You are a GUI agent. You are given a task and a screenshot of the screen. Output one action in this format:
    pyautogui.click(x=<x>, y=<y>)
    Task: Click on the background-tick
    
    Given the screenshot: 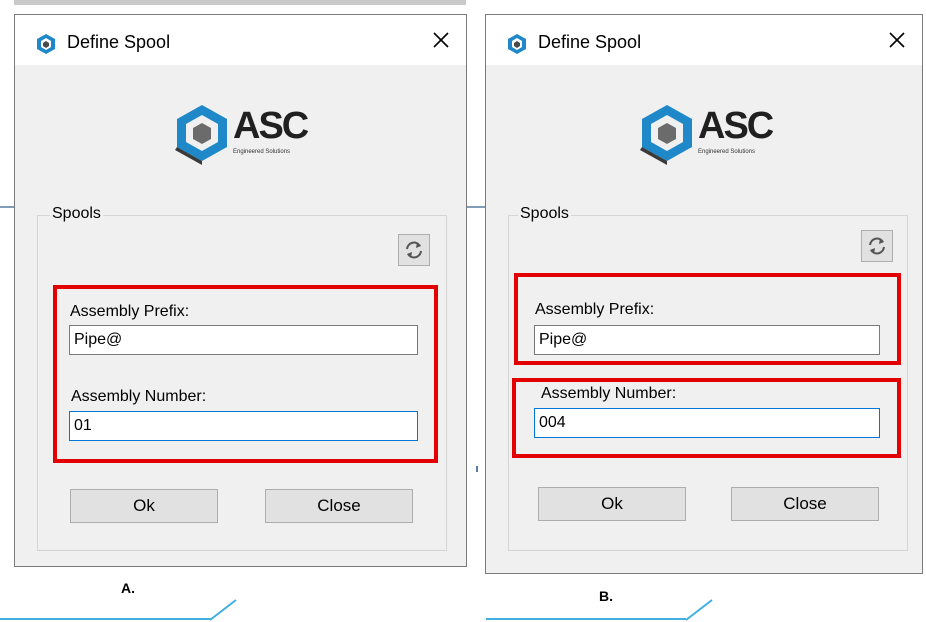 What is the action you would take?
    pyautogui.click(x=477, y=469)
    